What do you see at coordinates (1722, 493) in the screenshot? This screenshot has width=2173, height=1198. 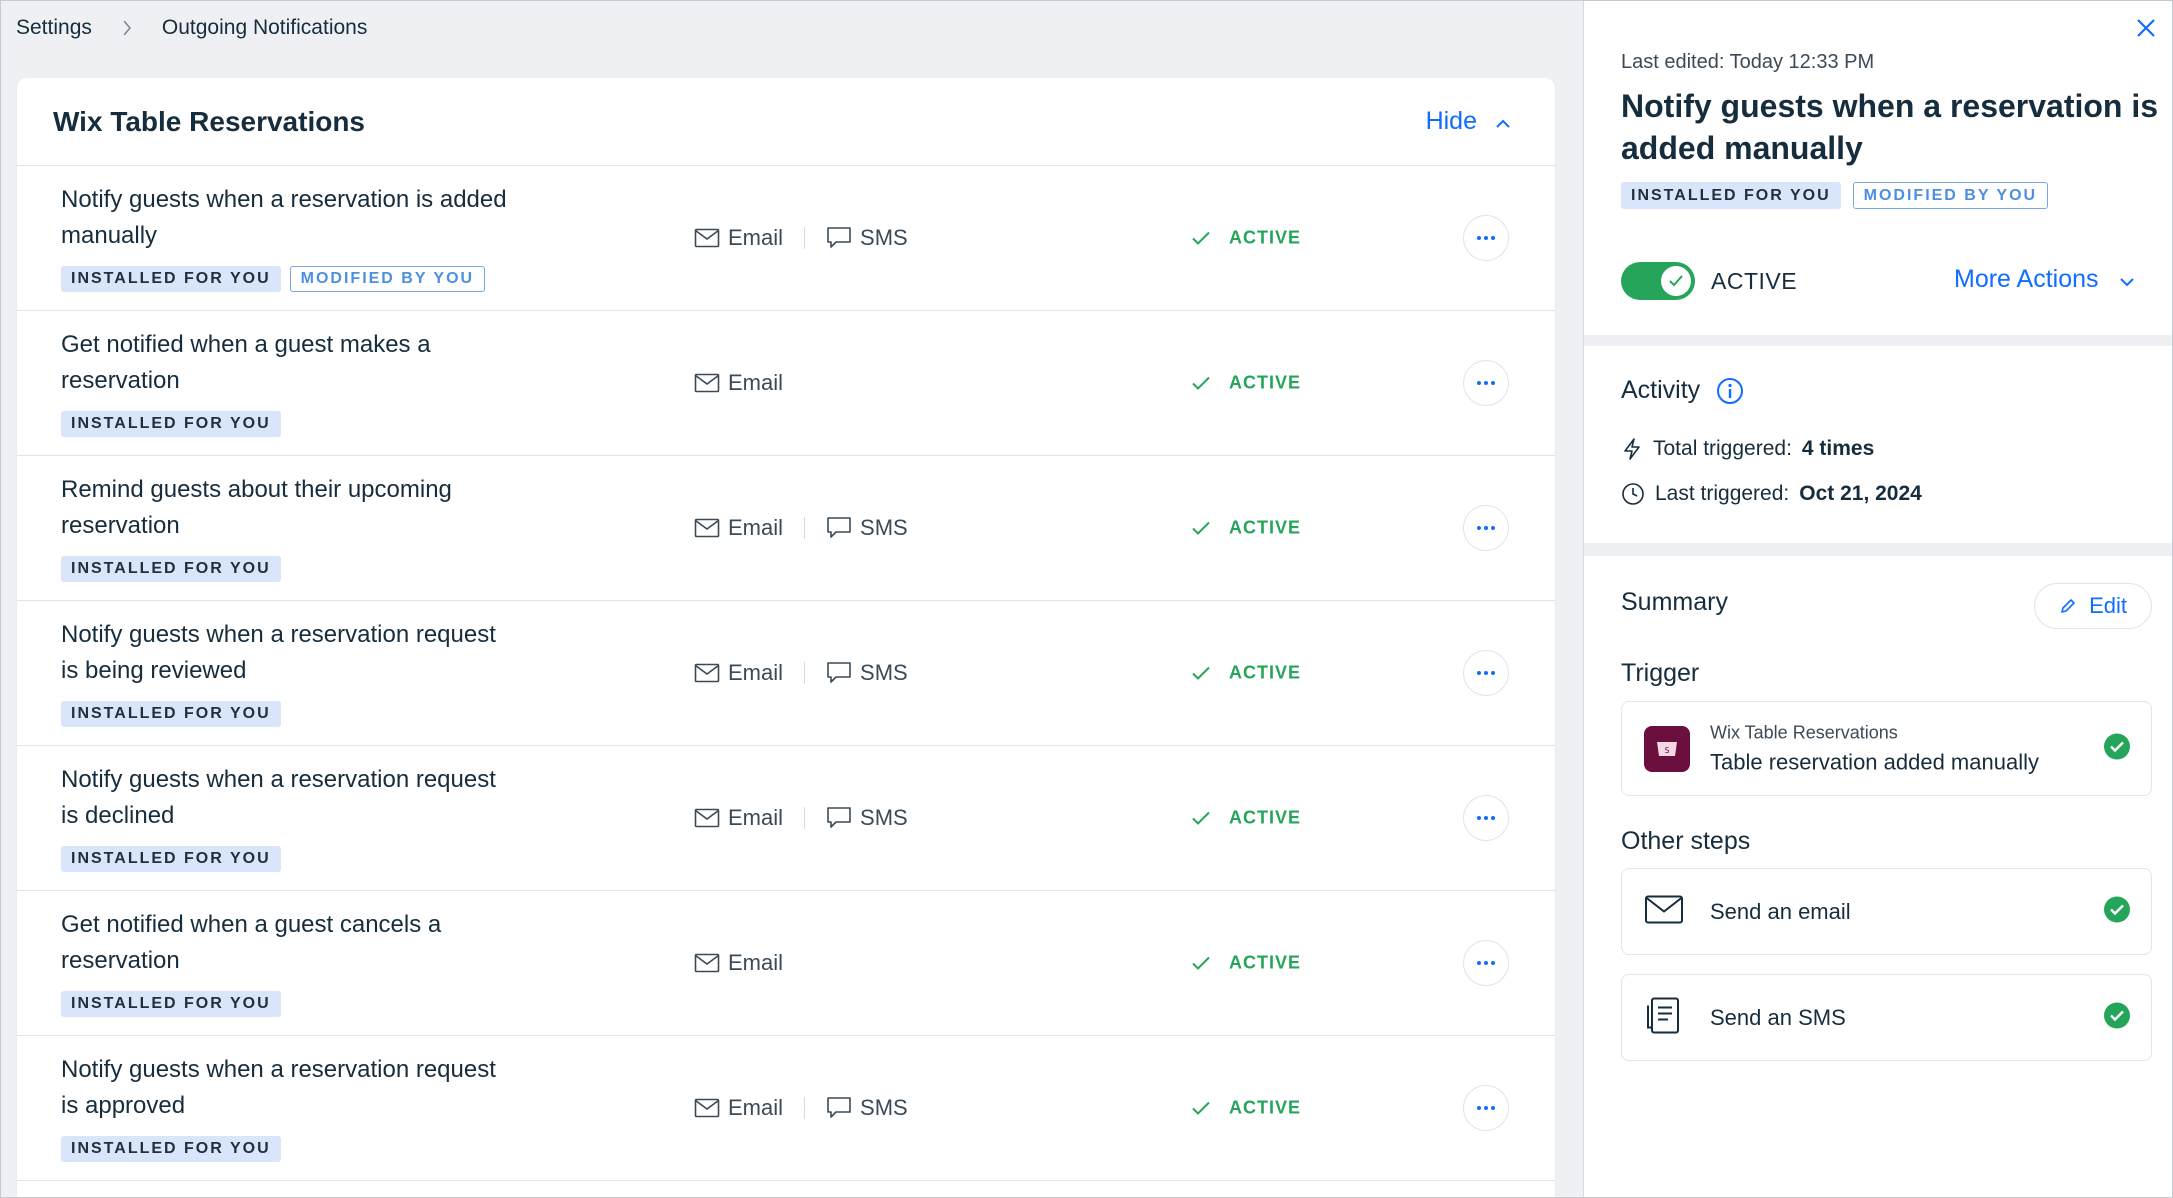 I see `last-triggered-label: Last triggered:` at bounding box center [1722, 493].